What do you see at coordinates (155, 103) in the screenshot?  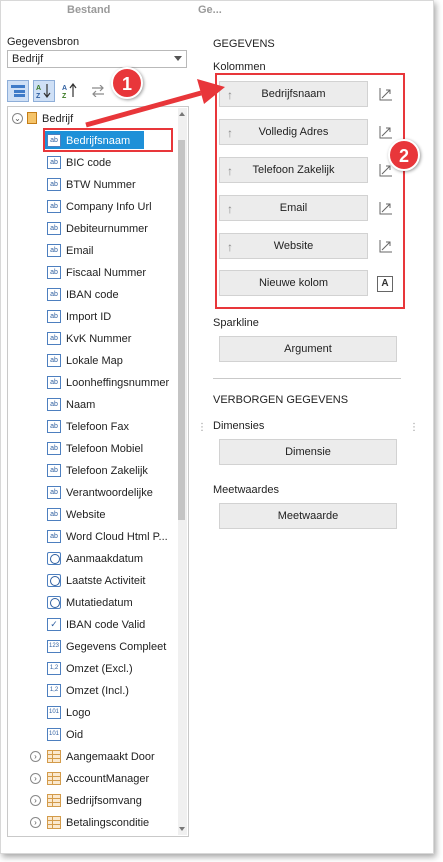 I see `callout-arrow` at bounding box center [155, 103].